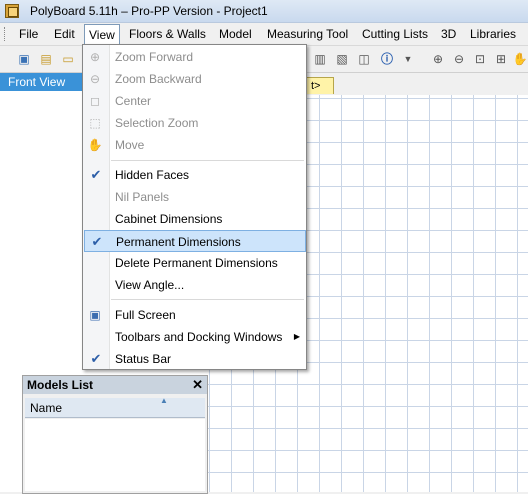  What do you see at coordinates (95, 57) in the screenshot?
I see `zoom-in-icon: ⊕` at bounding box center [95, 57].